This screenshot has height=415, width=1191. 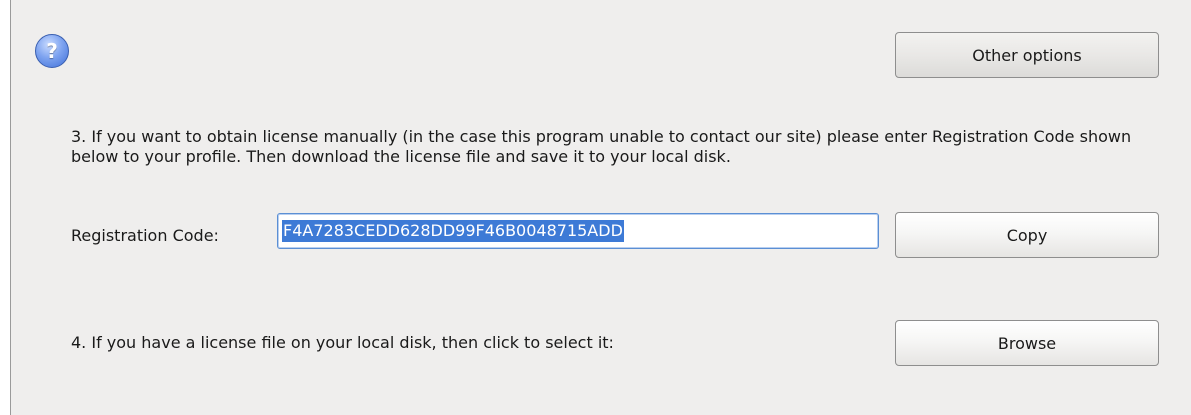 I want to click on help-glyph: ?, so click(x=52, y=51).